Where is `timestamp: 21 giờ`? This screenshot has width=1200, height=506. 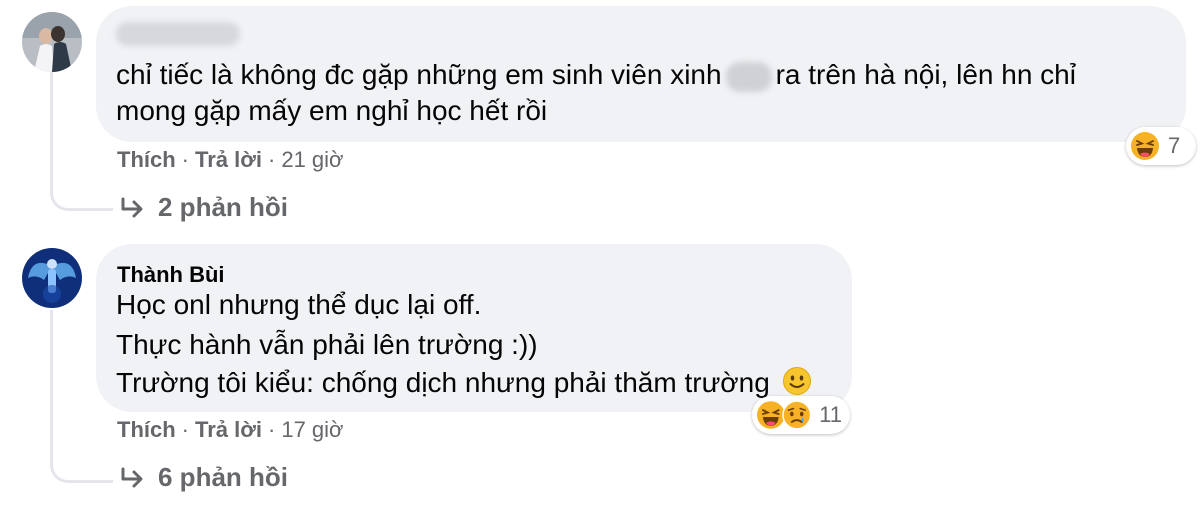
timestamp: 21 giờ is located at coordinates (312, 159).